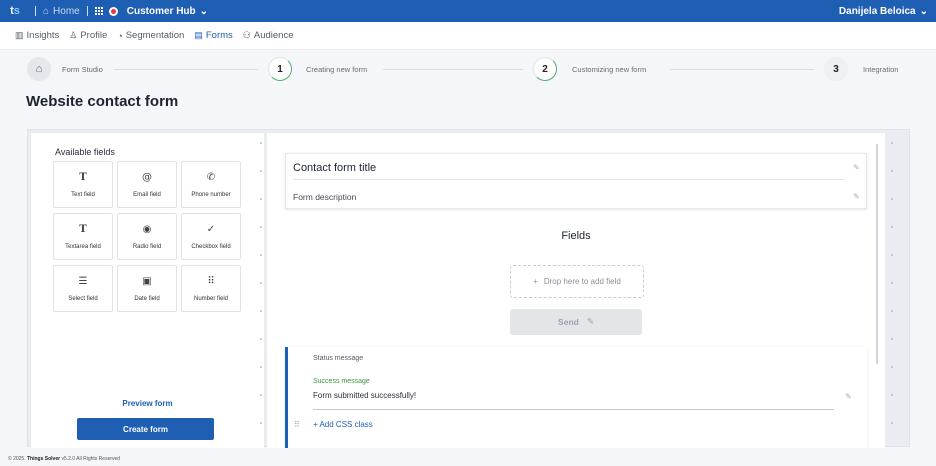  I want to click on field-option-label: Radio field, so click(147, 247).